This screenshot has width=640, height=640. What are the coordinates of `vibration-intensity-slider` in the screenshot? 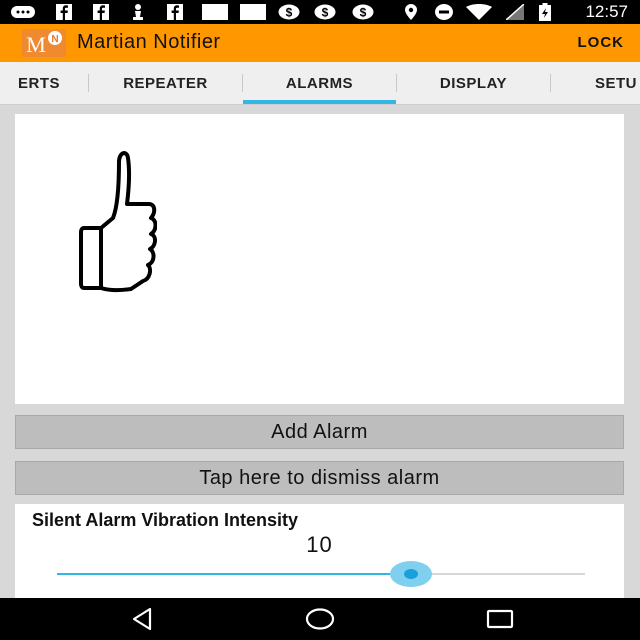 It's located at (321, 574).